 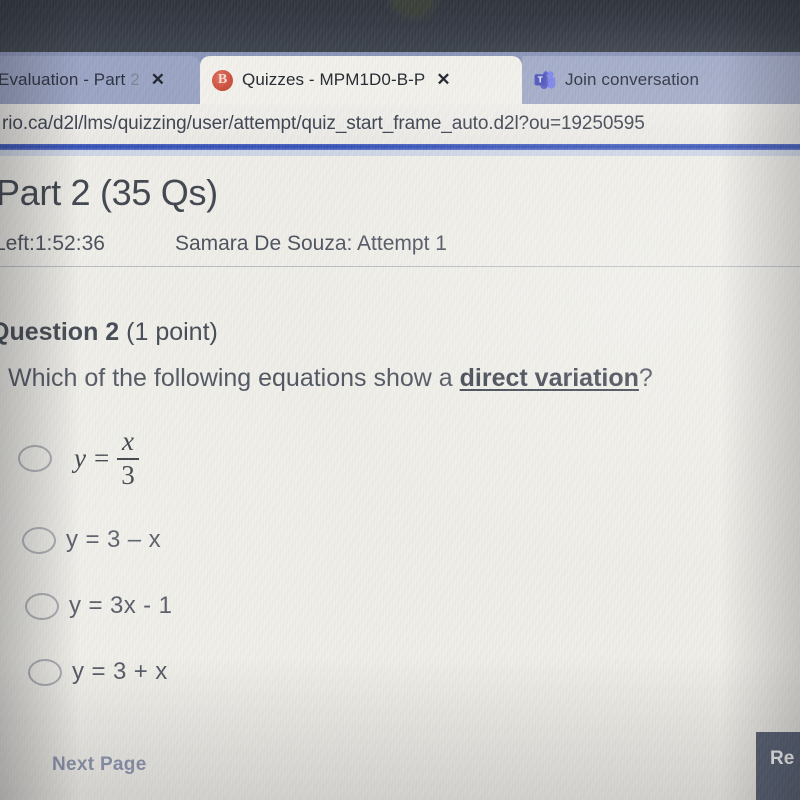 What do you see at coordinates (541, 80) in the screenshot?
I see `svg-text: T` at bounding box center [541, 80].